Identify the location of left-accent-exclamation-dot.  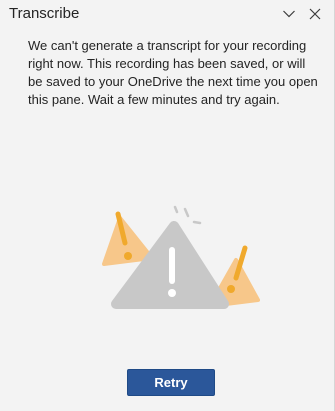
(128, 256).